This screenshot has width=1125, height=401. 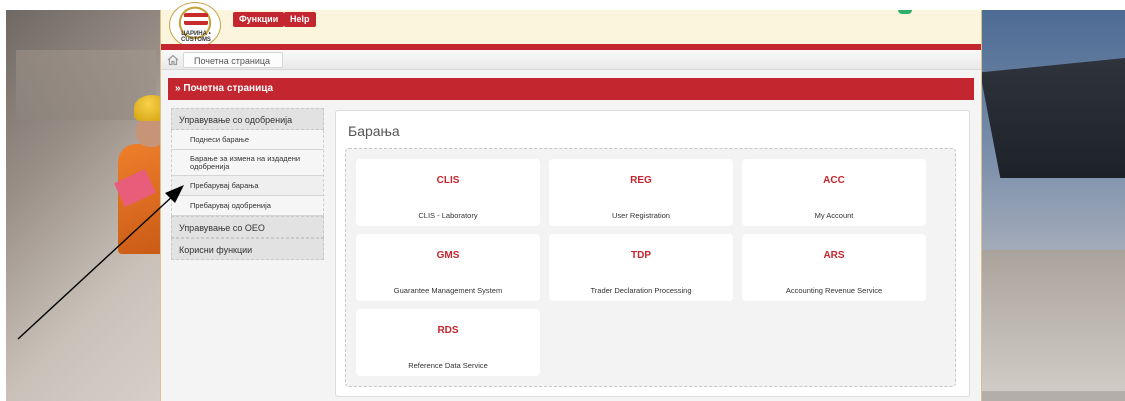 I want to click on tile-ars: ARS Accounting Revenue Service, so click(x=834, y=267).